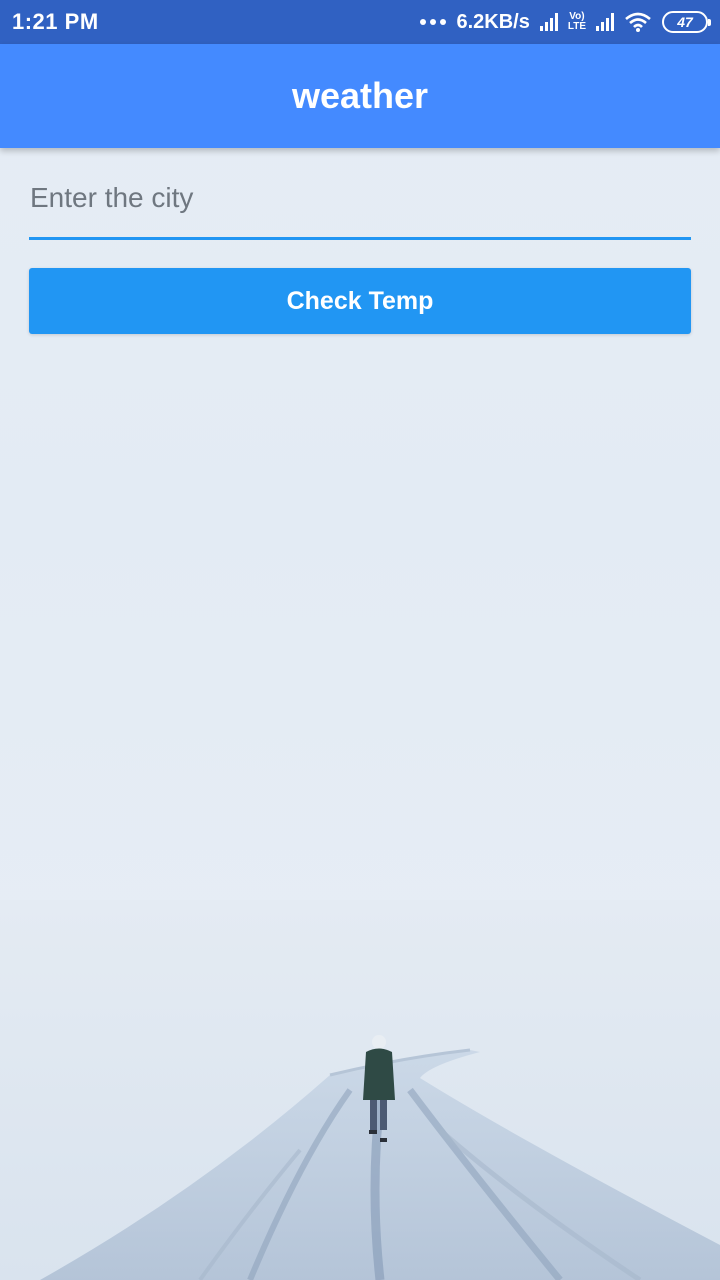 The image size is (720, 1280). I want to click on wifi-icon, so click(638, 22).